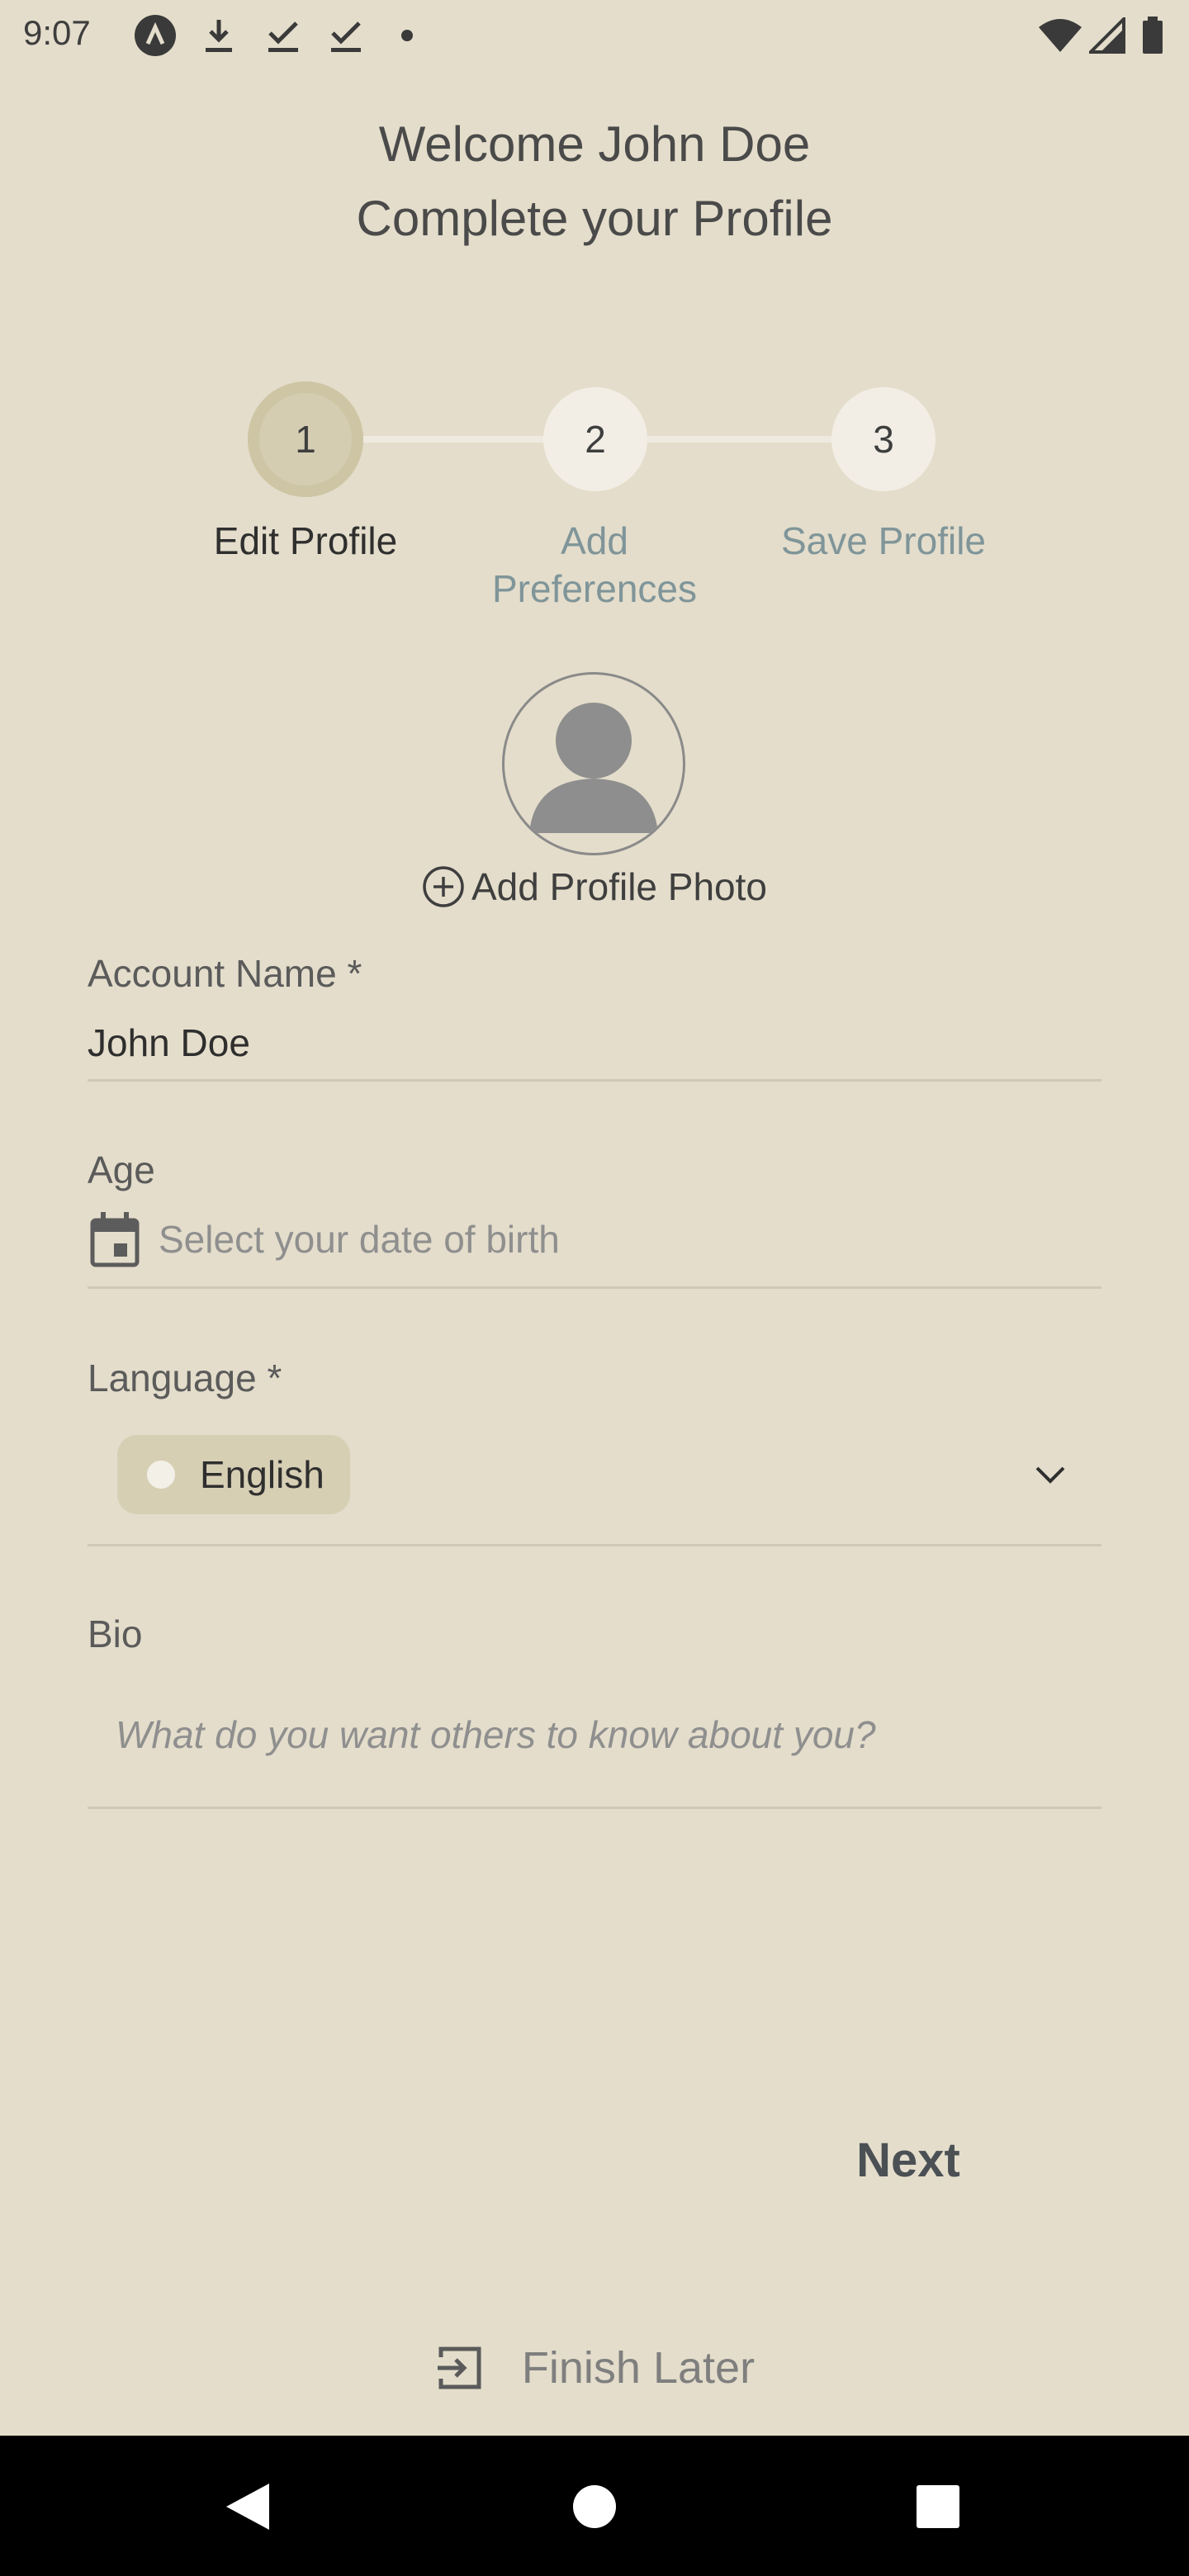 Image resolution: width=1189 pixels, height=2576 pixels. What do you see at coordinates (407, 35) in the screenshot?
I see `dot-icon` at bounding box center [407, 35].